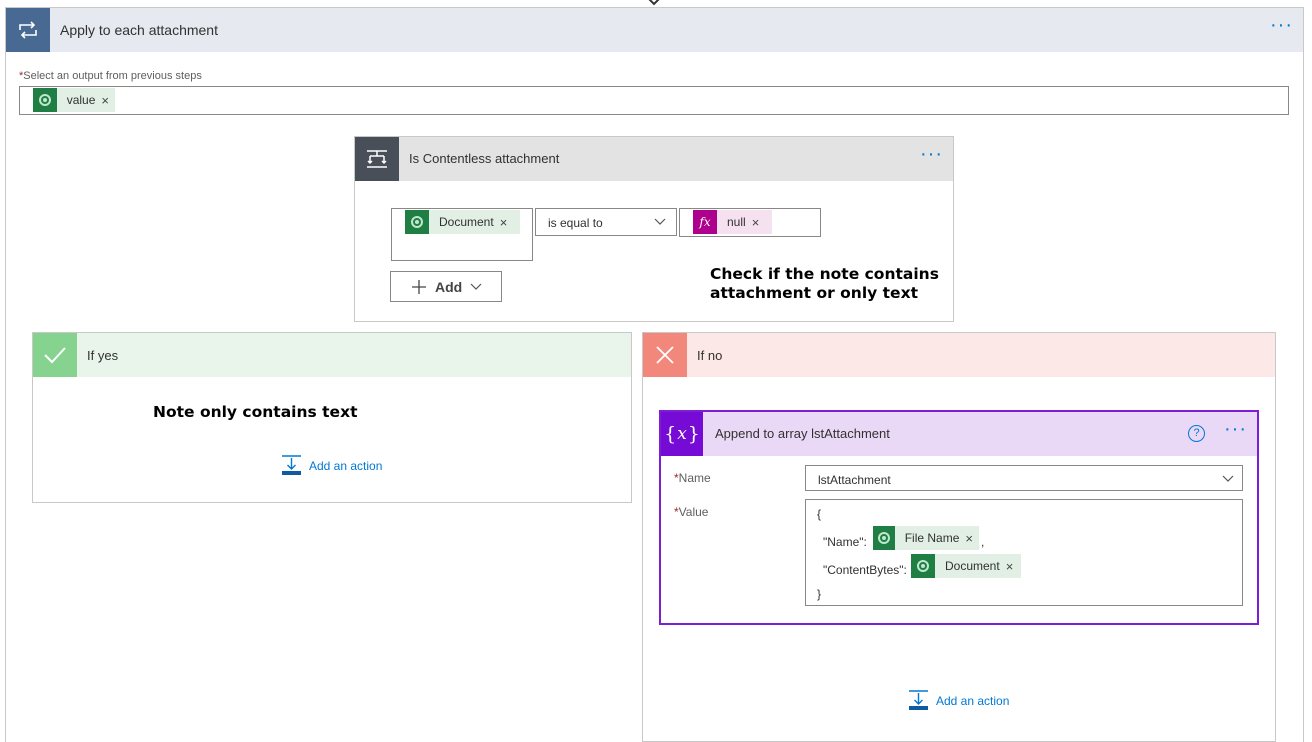 The image size is (1312, 742). I want to click on value-open-brace: {, so click(819, 514).